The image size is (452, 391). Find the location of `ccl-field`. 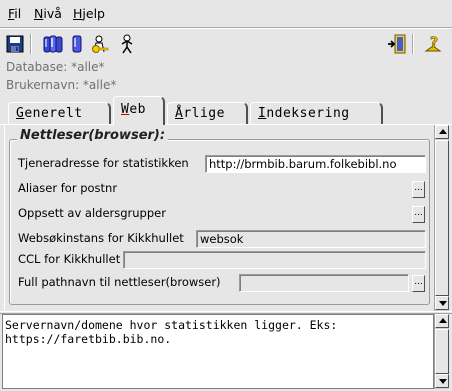

ccl-field is located at coordinates (274, 260).